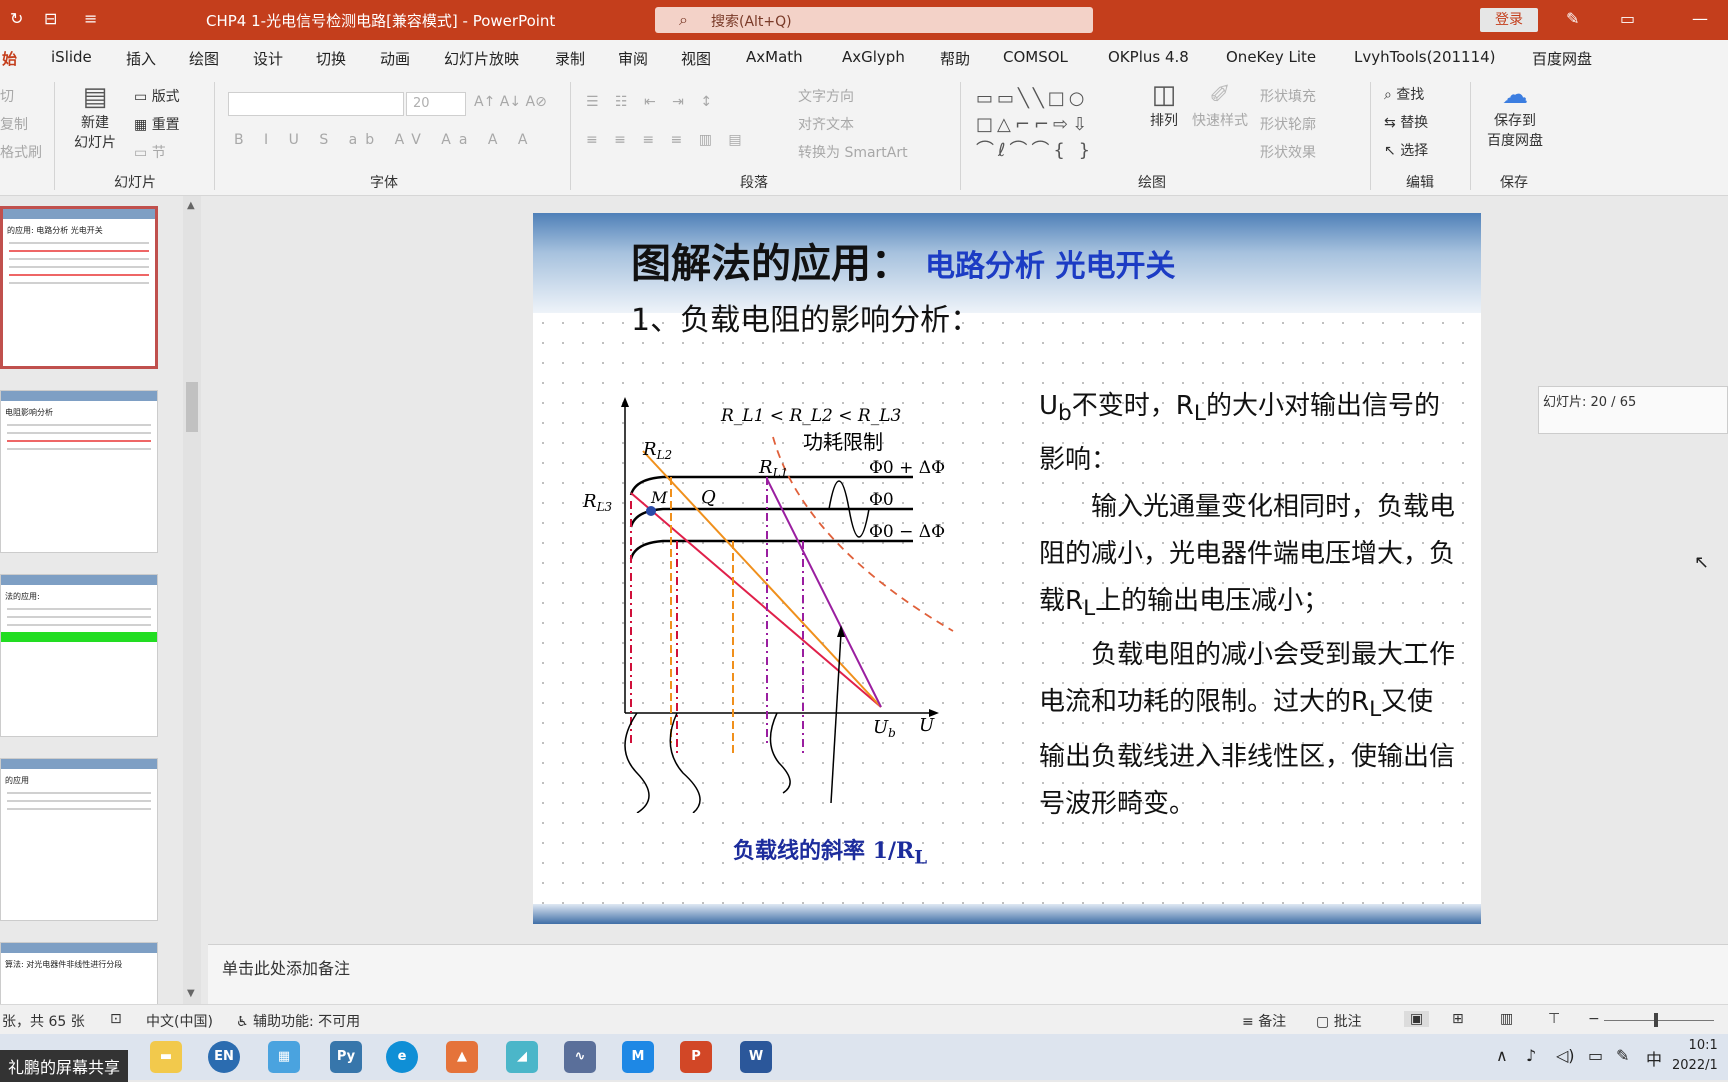  Describe the element at coordinates (1531, 1055) in the screenshot. I see `microphone-icon: ♪` at that location.